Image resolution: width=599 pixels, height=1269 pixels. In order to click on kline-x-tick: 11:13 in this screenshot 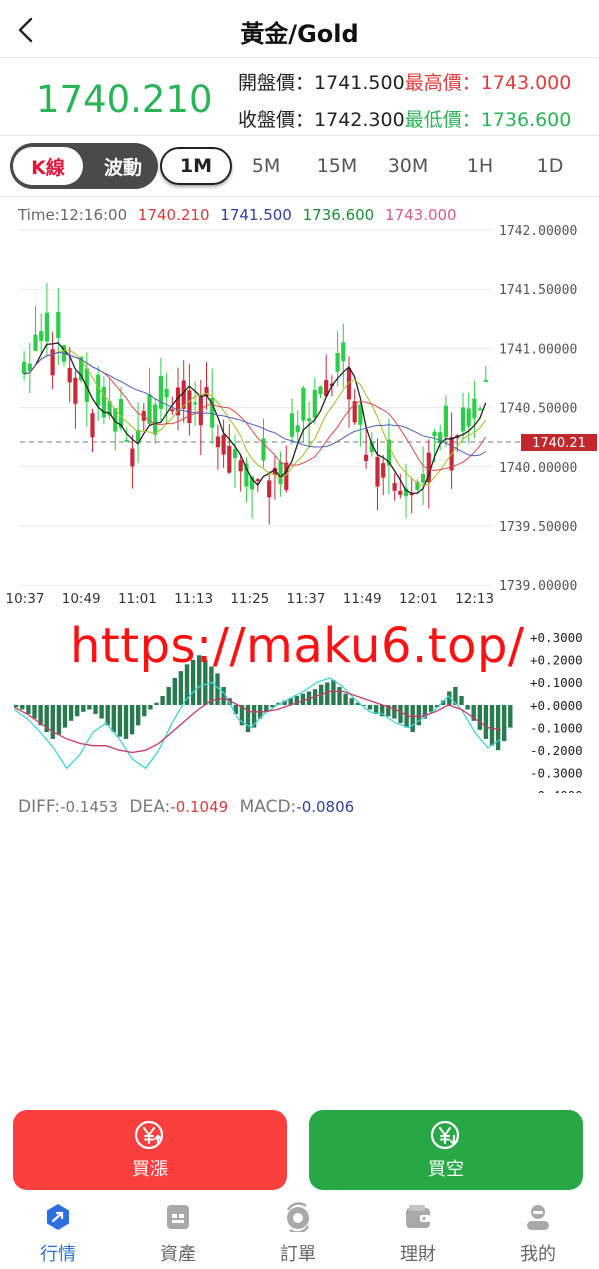, I will do `click(193, 598)`.